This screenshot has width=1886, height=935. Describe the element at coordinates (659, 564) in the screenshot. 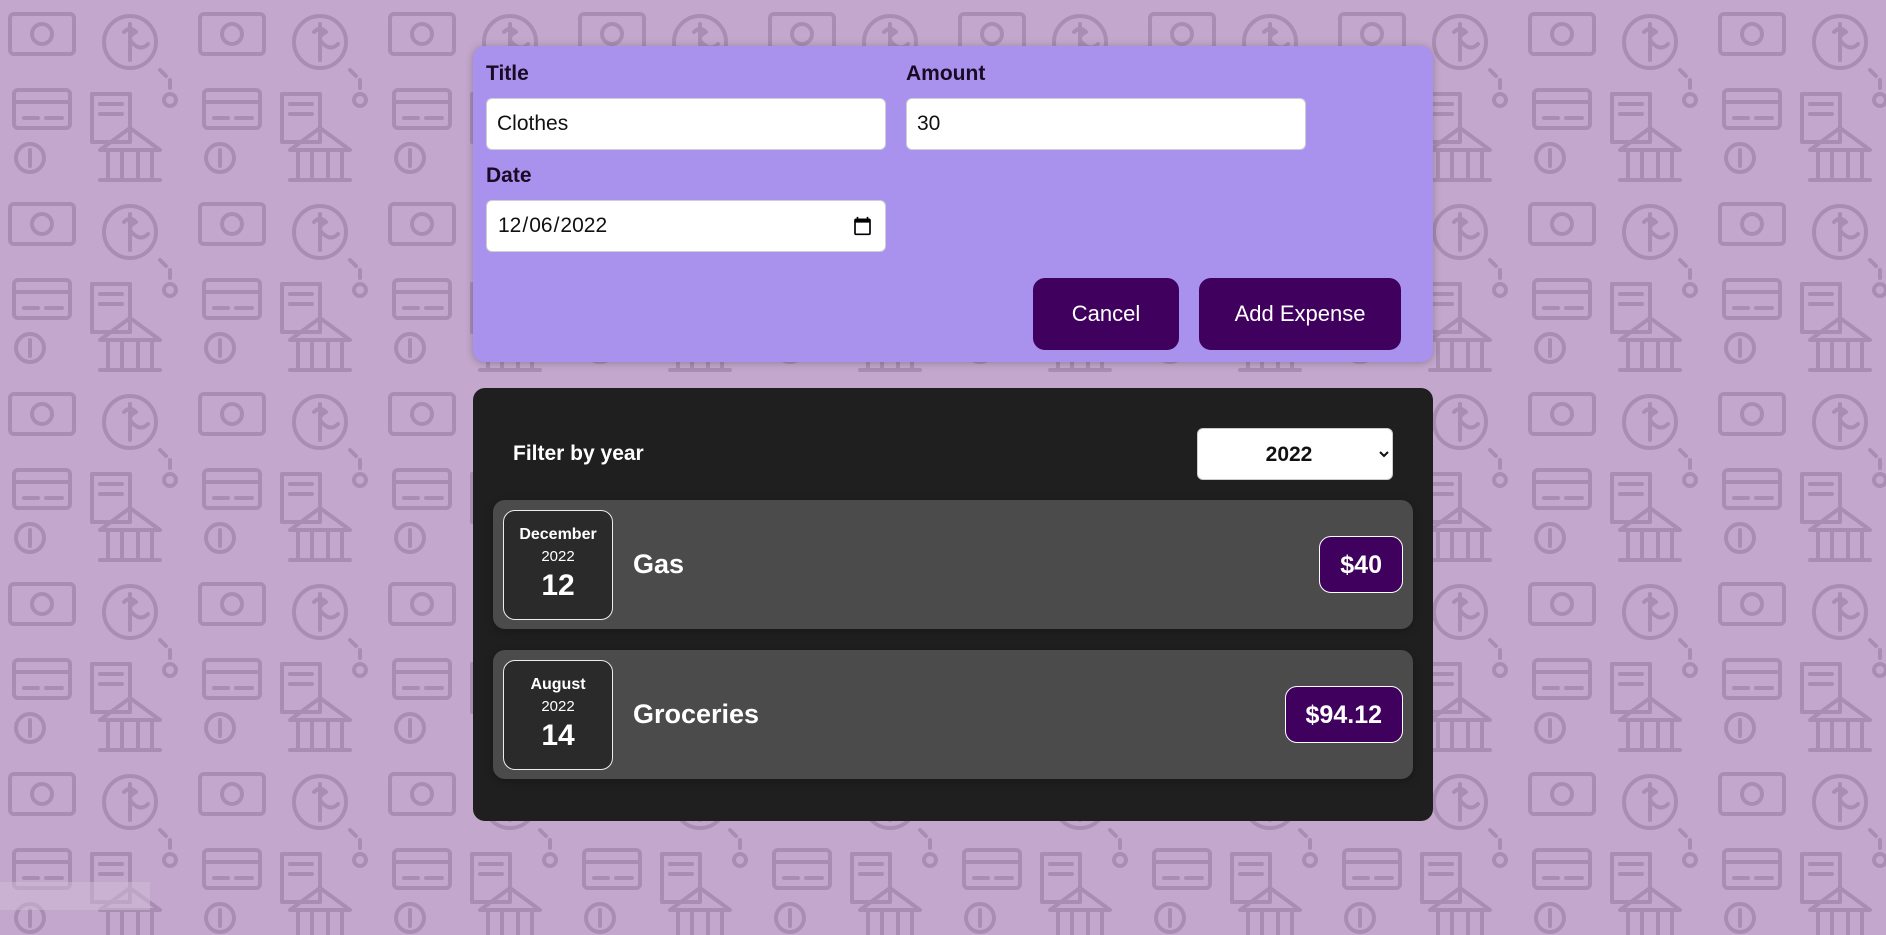

I see `expense-title: Gas` at that location.